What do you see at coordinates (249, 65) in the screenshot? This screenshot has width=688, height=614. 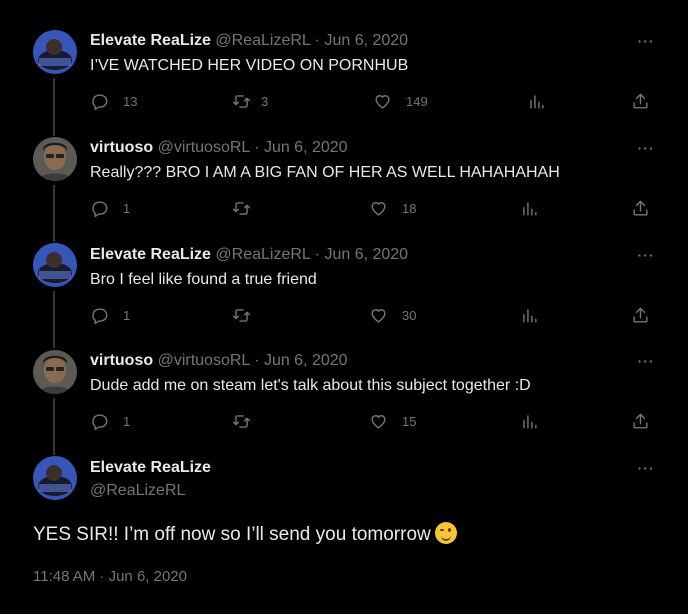 I see `tweet-text: I’VE WATCHED HER VIDEO ON PORNHUB` at bounding box center [249, 65].